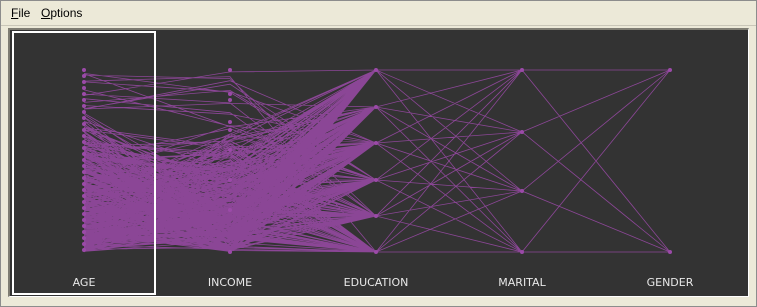 This screenshot has height=307, width=757. I want to click on menu-file: File, so click(20, 13).